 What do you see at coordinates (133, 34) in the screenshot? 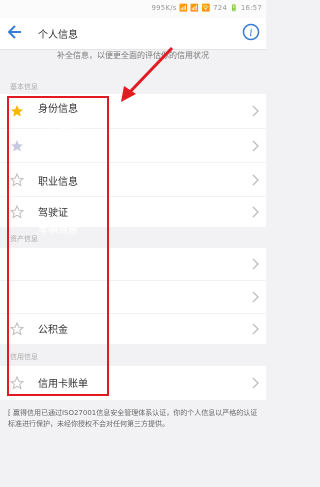
I see `app-header: 个人信息 i` at bounding box center [133, 34].